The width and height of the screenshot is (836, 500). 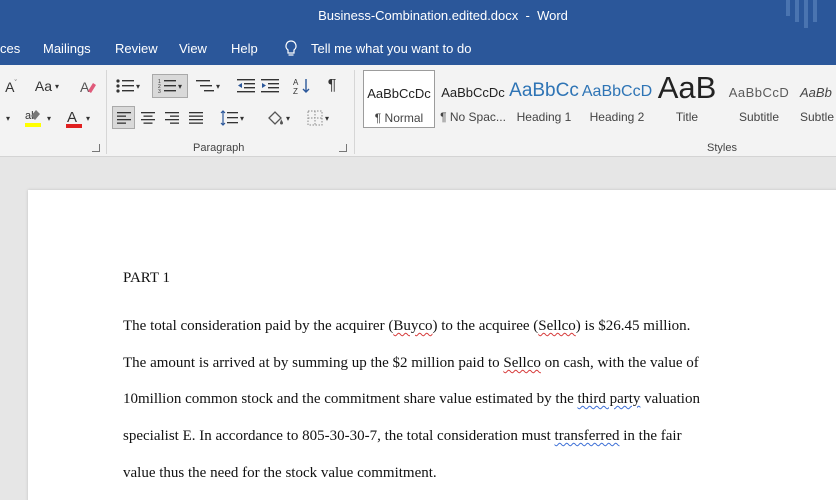 What do you see at coordinates (633, 326) in the screenshot?
I see `text-run: ) is $26.45 million.` at bounding box center [633, 326].